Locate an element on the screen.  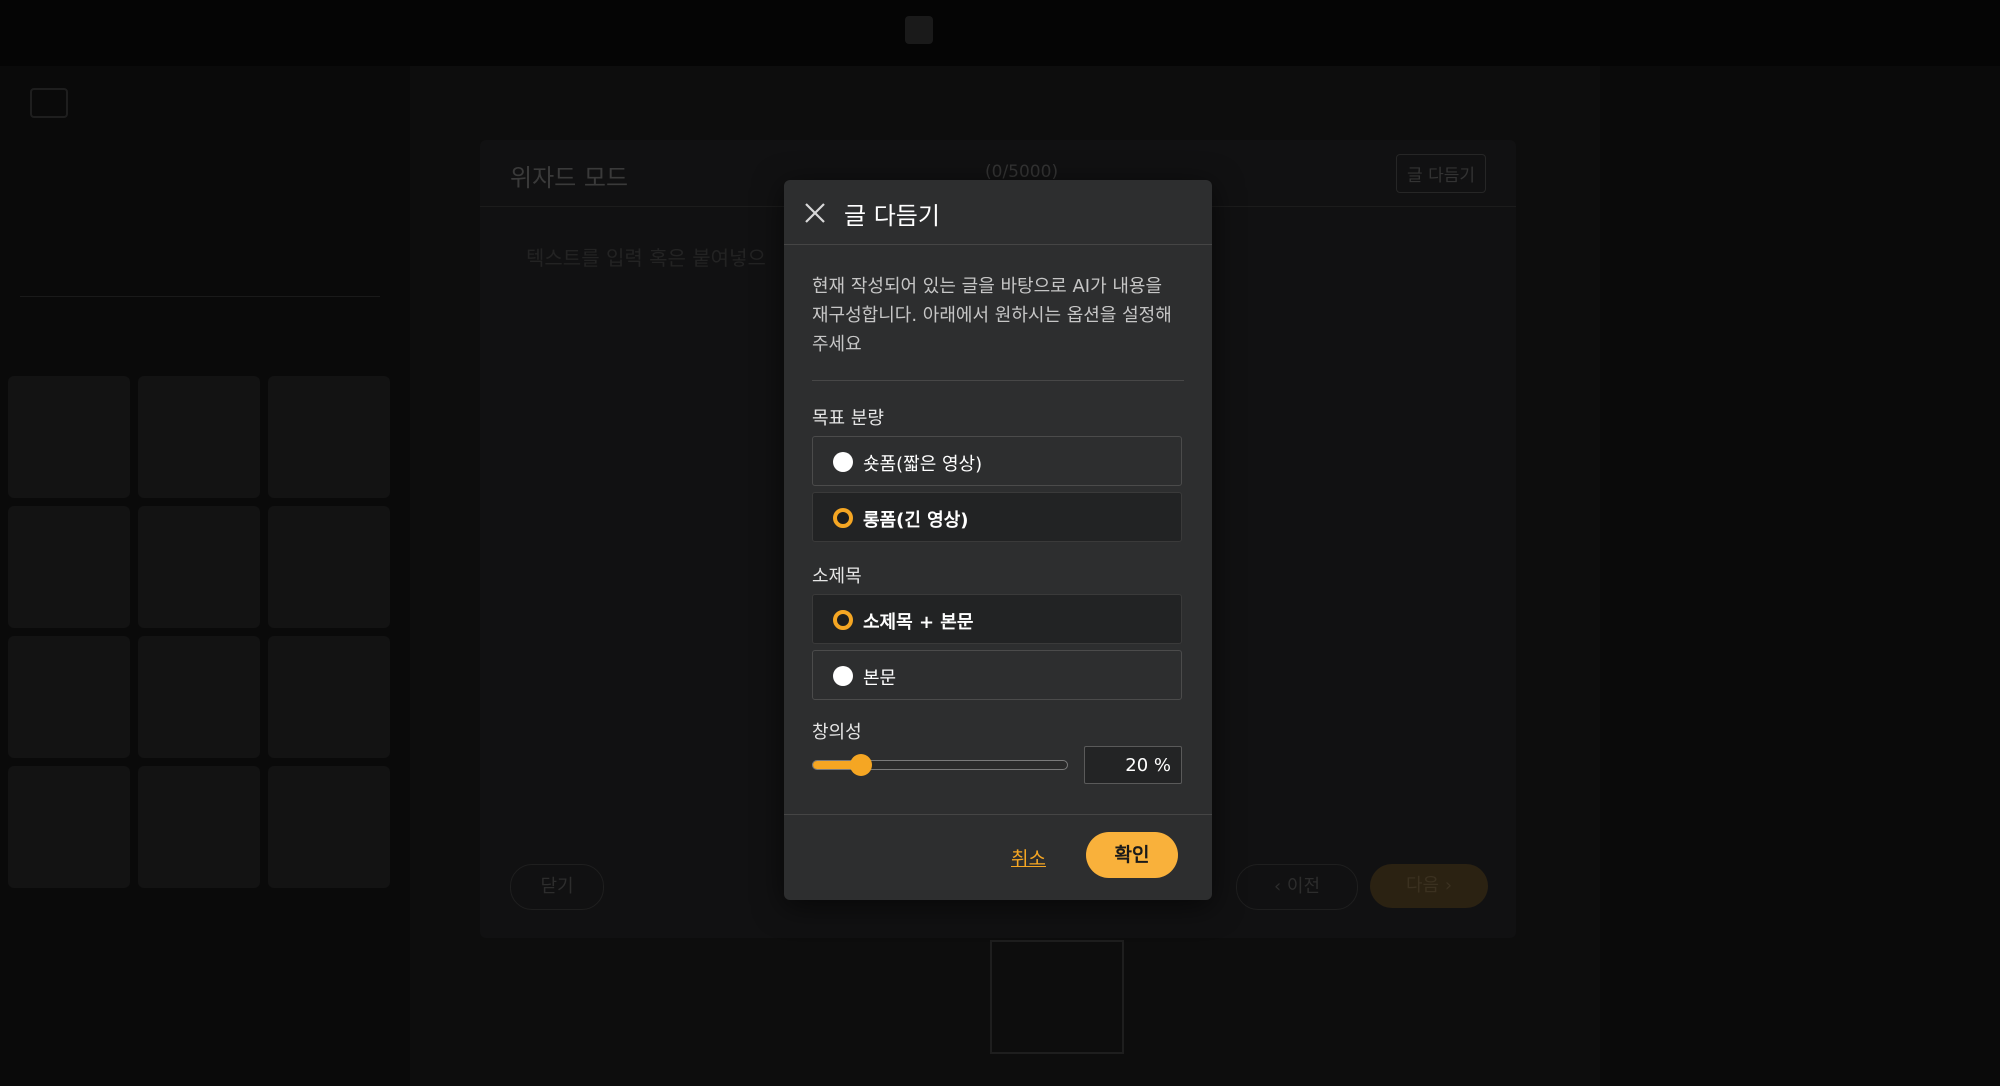
logo-icon is located at coordinates (49, 103).